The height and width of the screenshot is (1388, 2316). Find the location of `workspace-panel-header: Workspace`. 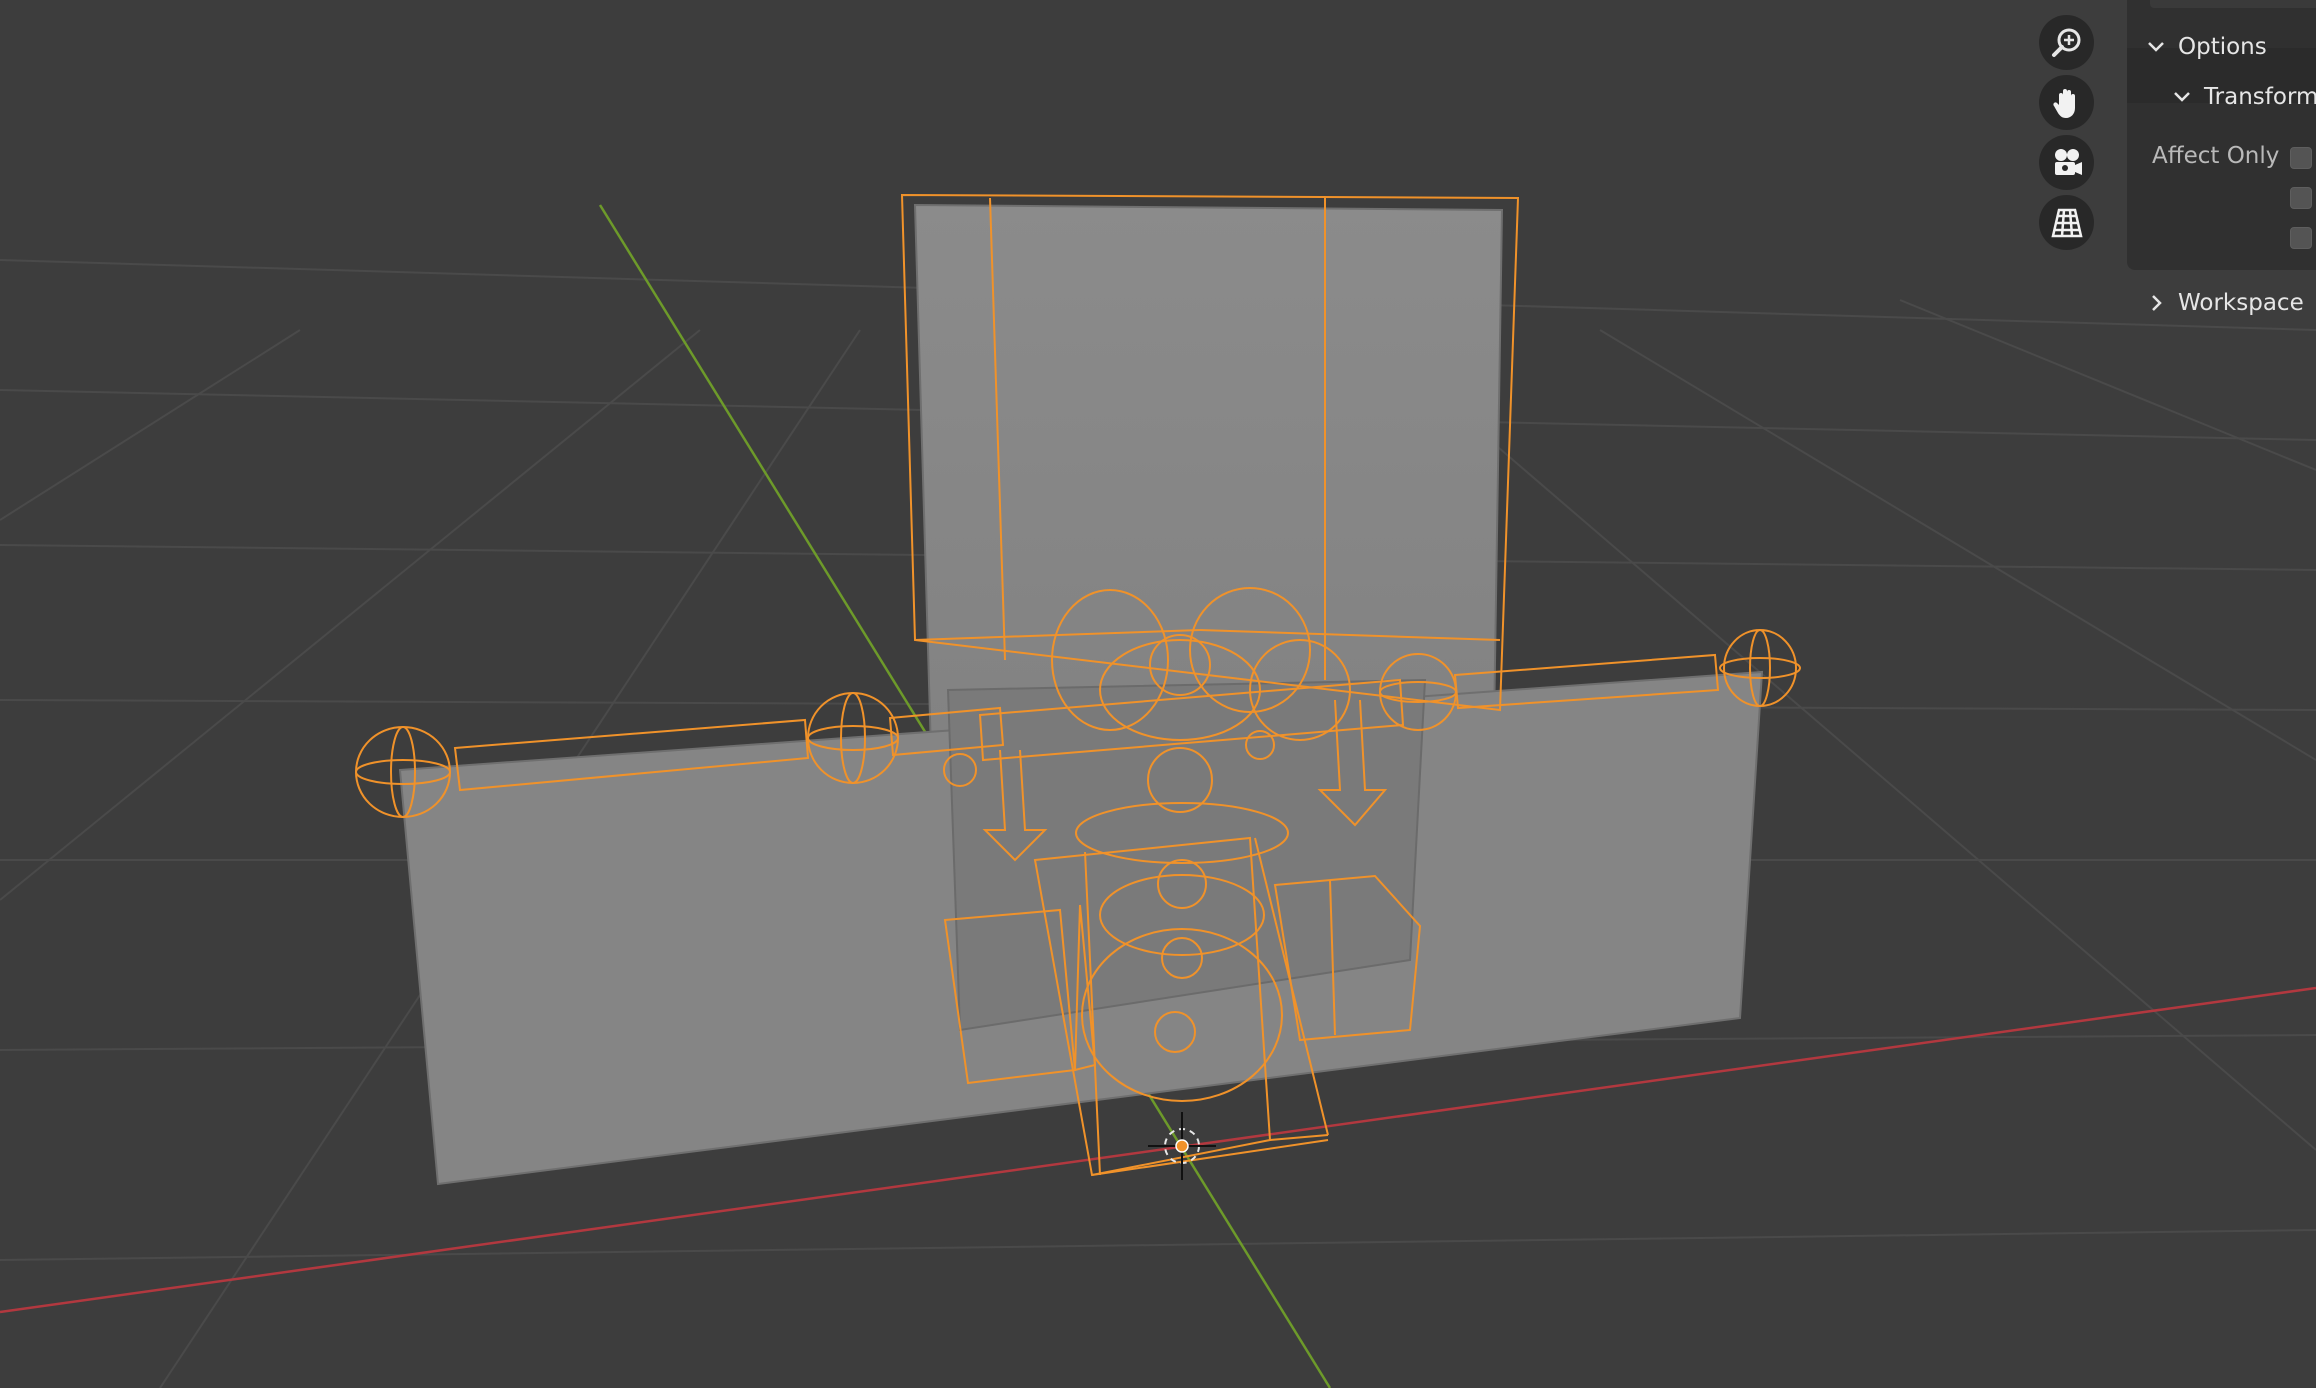

workspace-panel-header: Workspace is located at coordinates (2223, 303).